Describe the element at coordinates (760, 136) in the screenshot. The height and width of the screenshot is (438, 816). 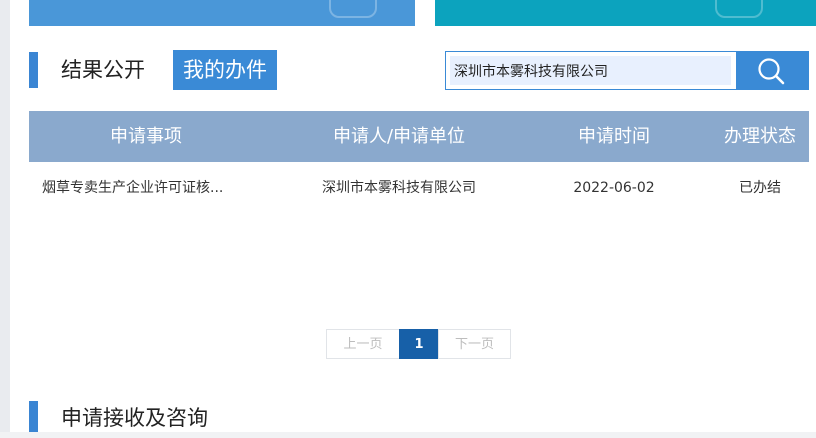
I see `column-header-status: 办理状态` at that location.